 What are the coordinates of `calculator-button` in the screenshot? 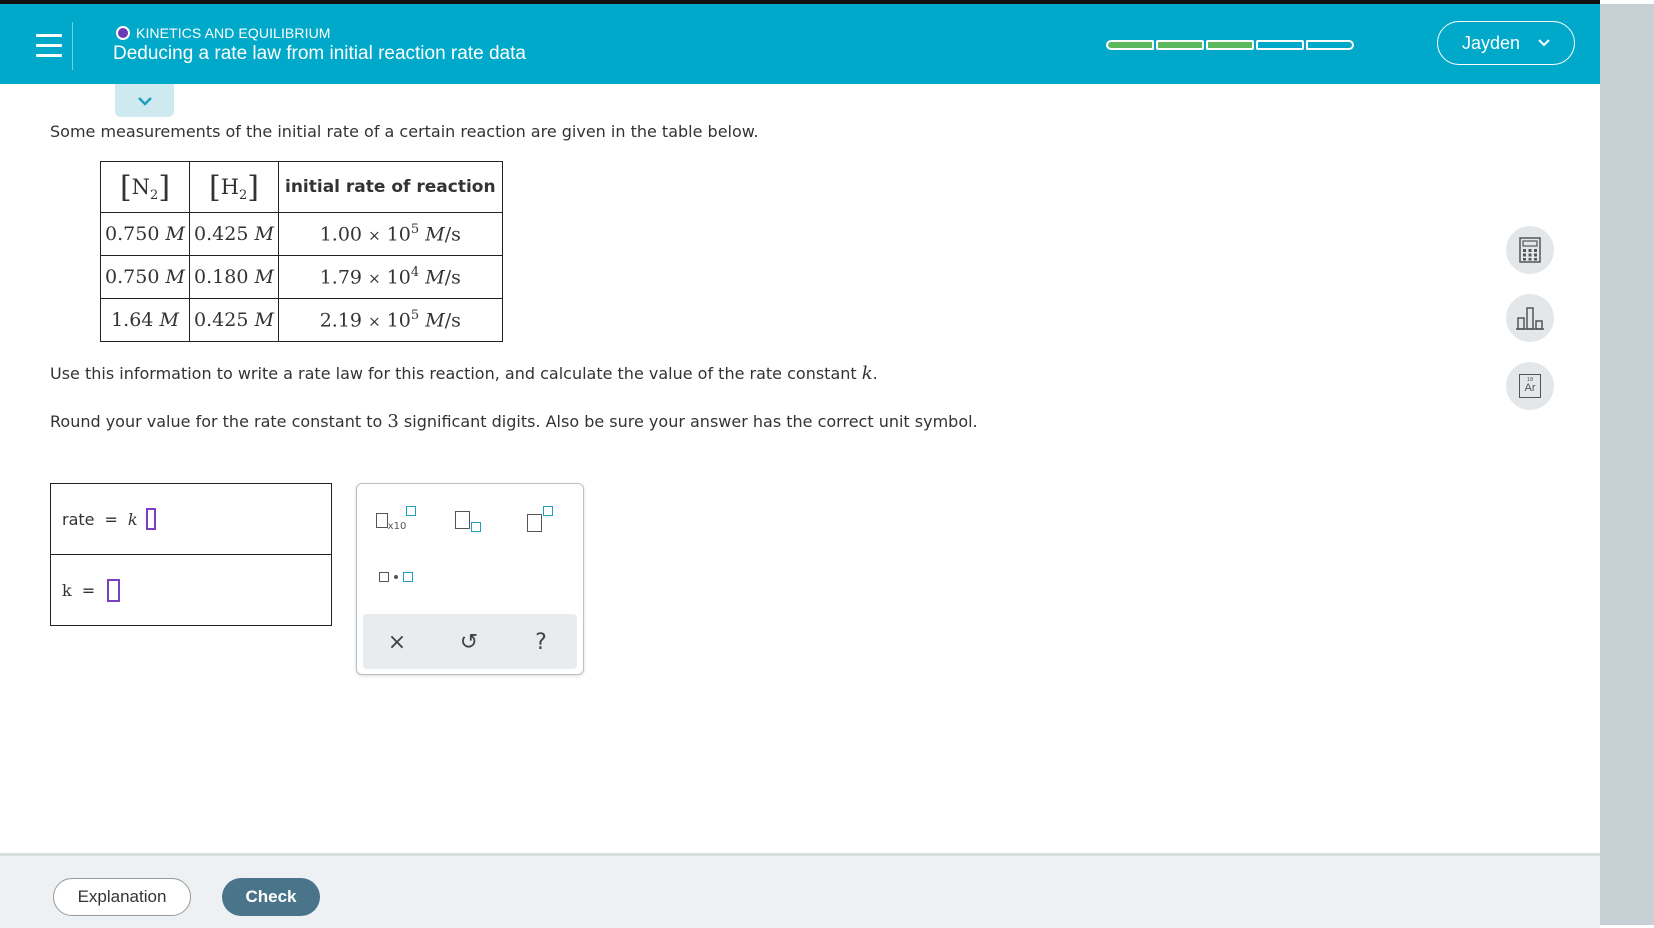 It's located at (1530, 250).